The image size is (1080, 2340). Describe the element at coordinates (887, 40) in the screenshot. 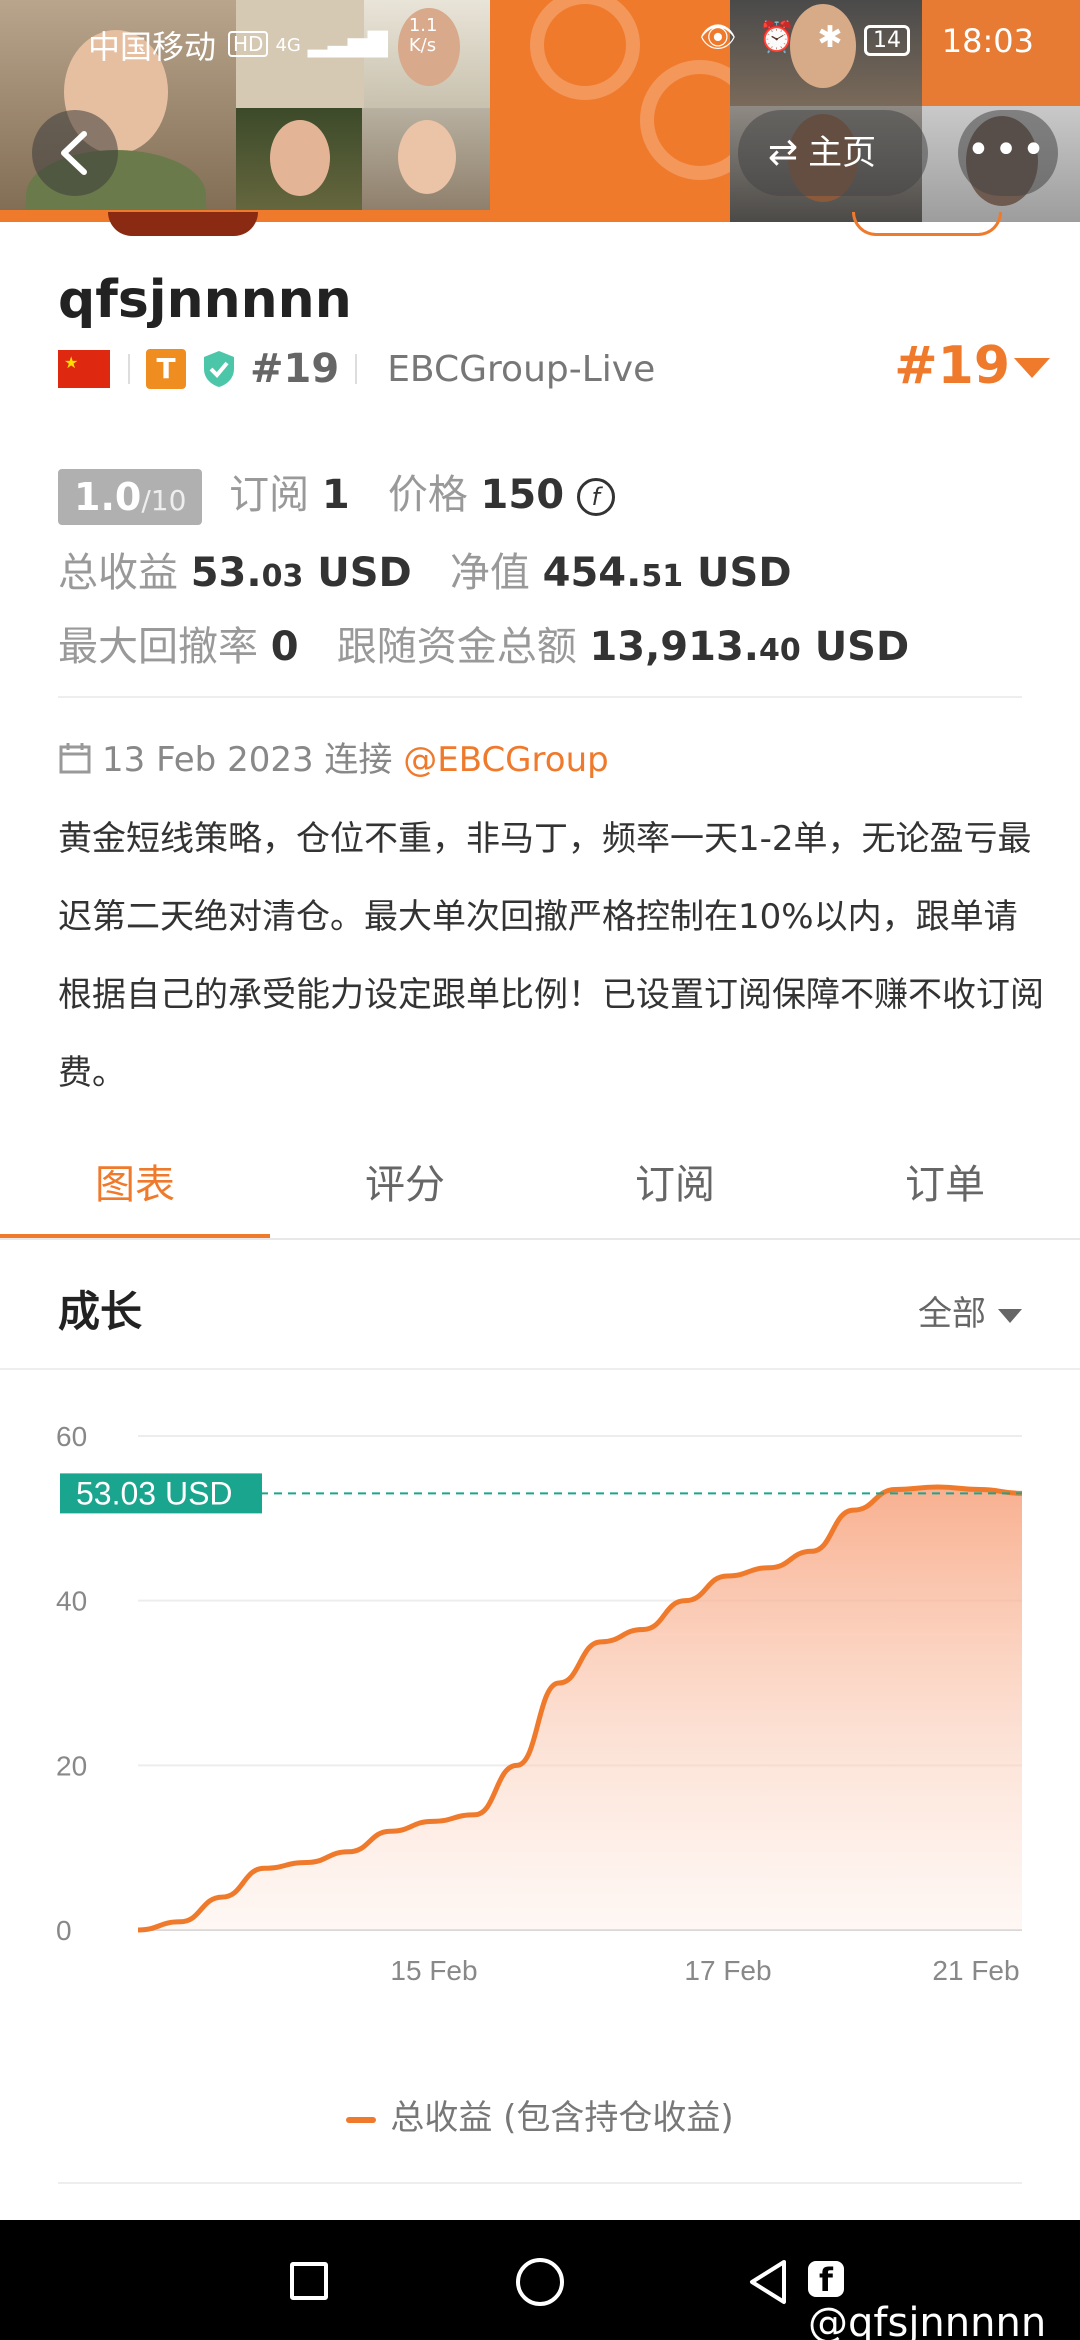

I see `battery-icon: 14` at that location.